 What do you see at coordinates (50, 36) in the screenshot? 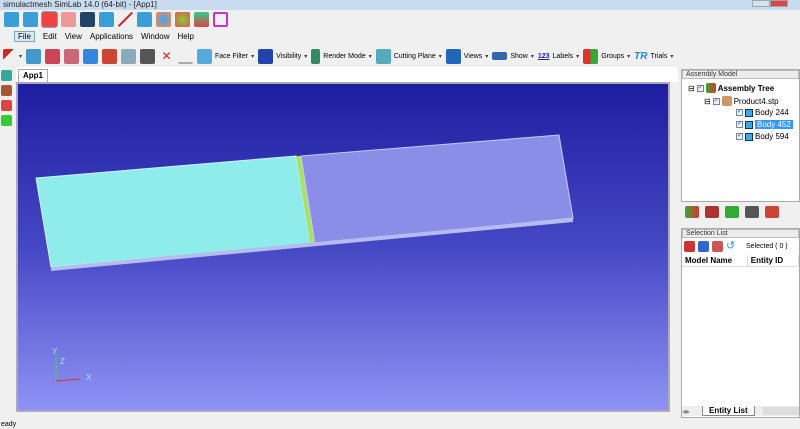
I see `menu-edit: Edit` at bounding box center [50, 36].